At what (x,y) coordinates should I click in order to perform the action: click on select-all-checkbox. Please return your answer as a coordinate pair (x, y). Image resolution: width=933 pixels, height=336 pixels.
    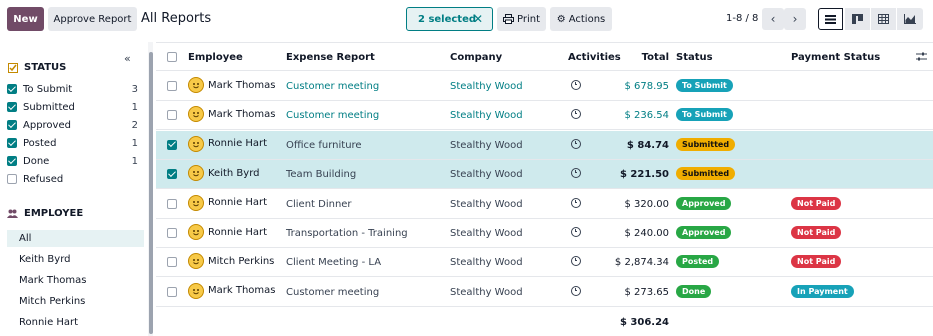
    Looking at the image, I should click on (175, 58).